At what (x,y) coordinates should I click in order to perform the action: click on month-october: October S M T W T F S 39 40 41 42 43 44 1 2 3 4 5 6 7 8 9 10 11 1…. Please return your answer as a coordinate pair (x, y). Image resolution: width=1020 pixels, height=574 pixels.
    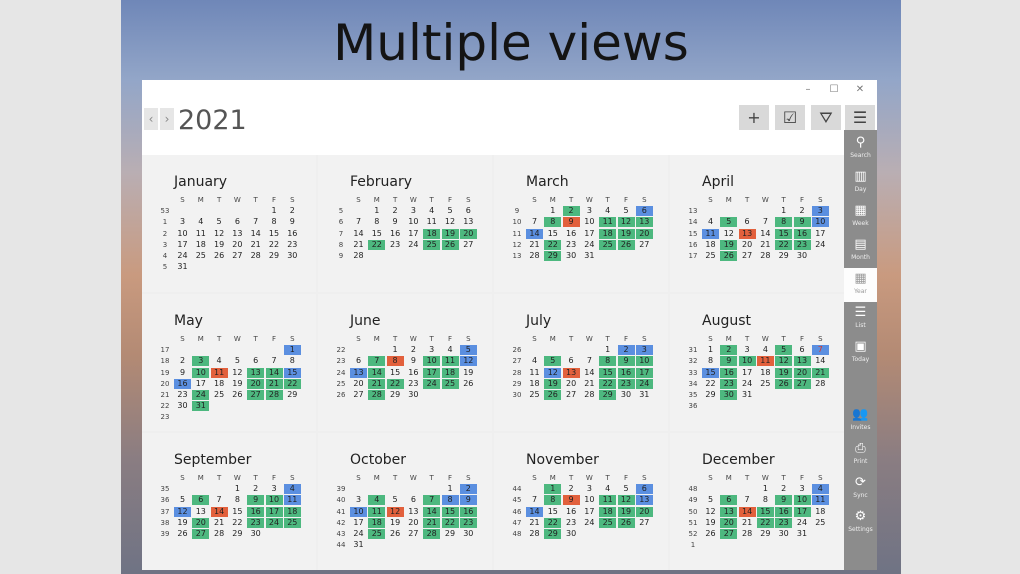
    Looking at the image, I should click on (405, 501).